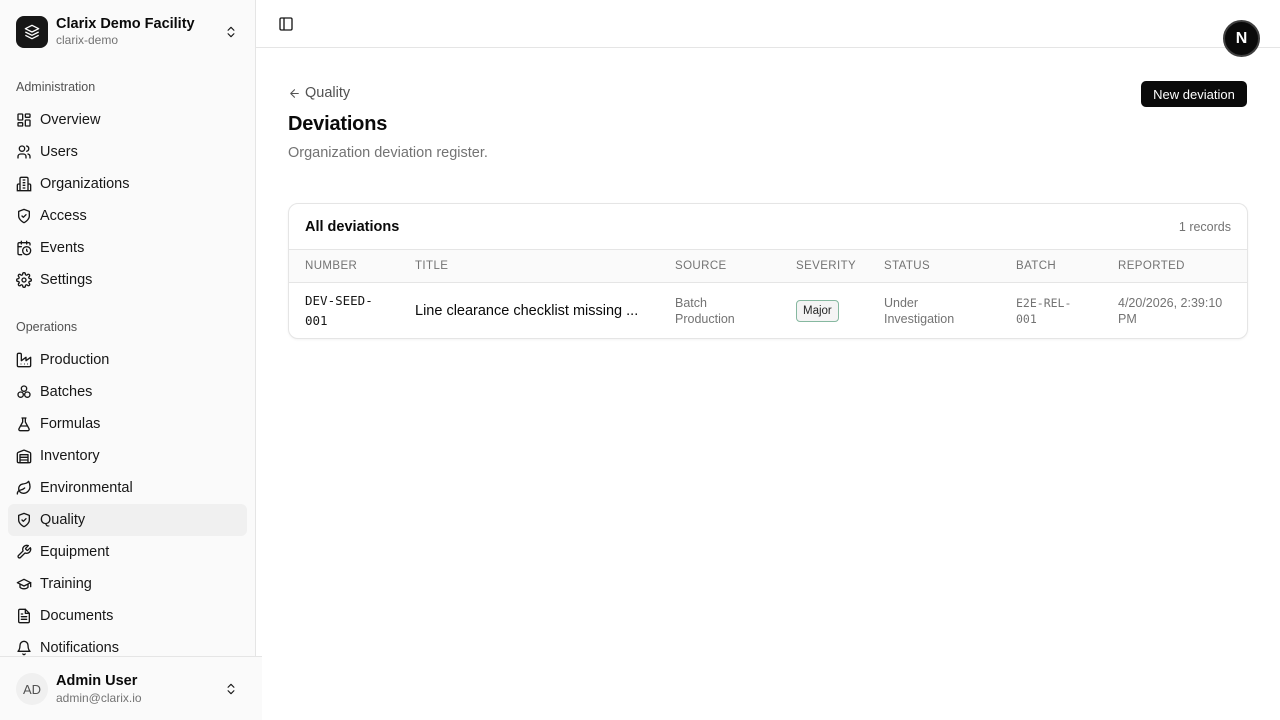  Describe the element at coordinates (75, 552) in the screenshot. I see `sidebar-item-label: Equipment` at that location.